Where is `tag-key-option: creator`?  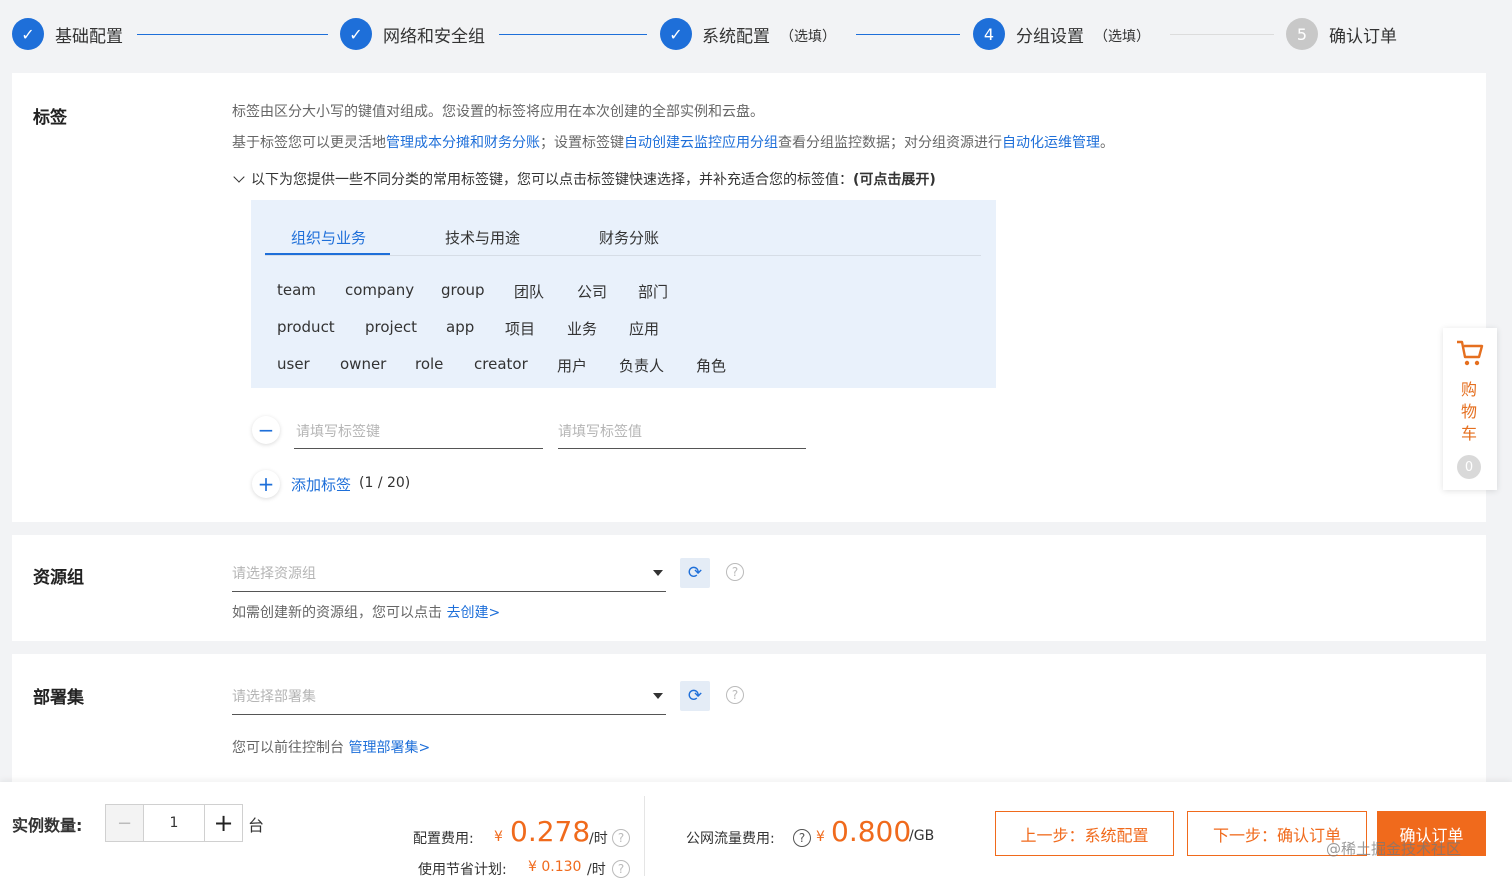 tag-key-option: creator is located at coordinates (501, 364).